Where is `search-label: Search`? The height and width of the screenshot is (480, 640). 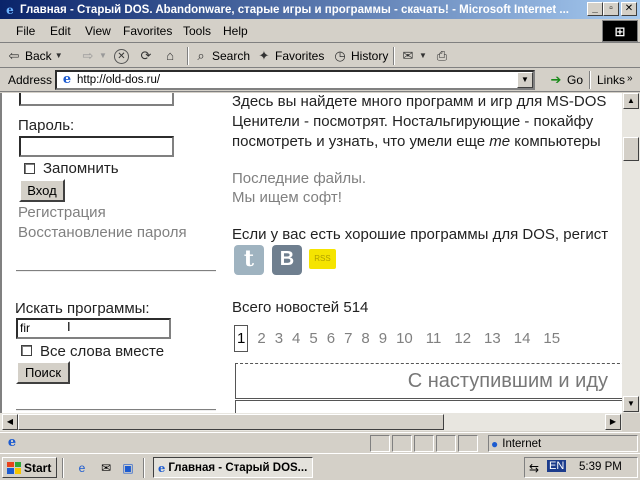
search-label: Search is located at coordinates (231, 56).